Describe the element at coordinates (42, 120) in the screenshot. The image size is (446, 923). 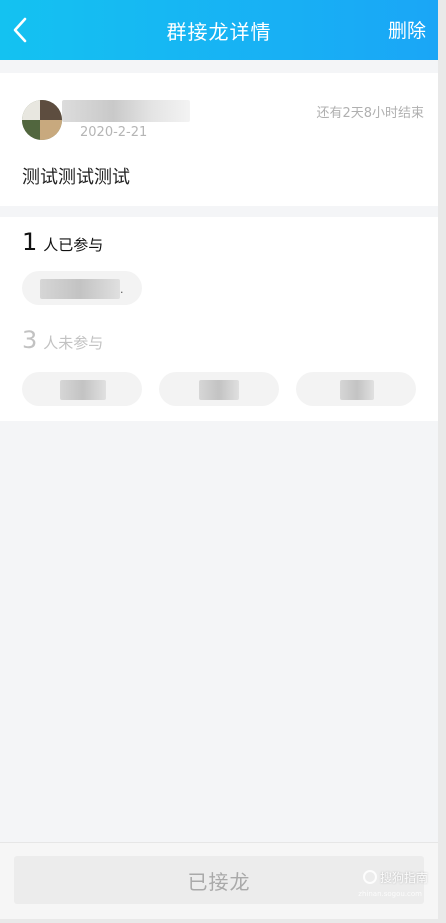
I see `avatar` at that location.